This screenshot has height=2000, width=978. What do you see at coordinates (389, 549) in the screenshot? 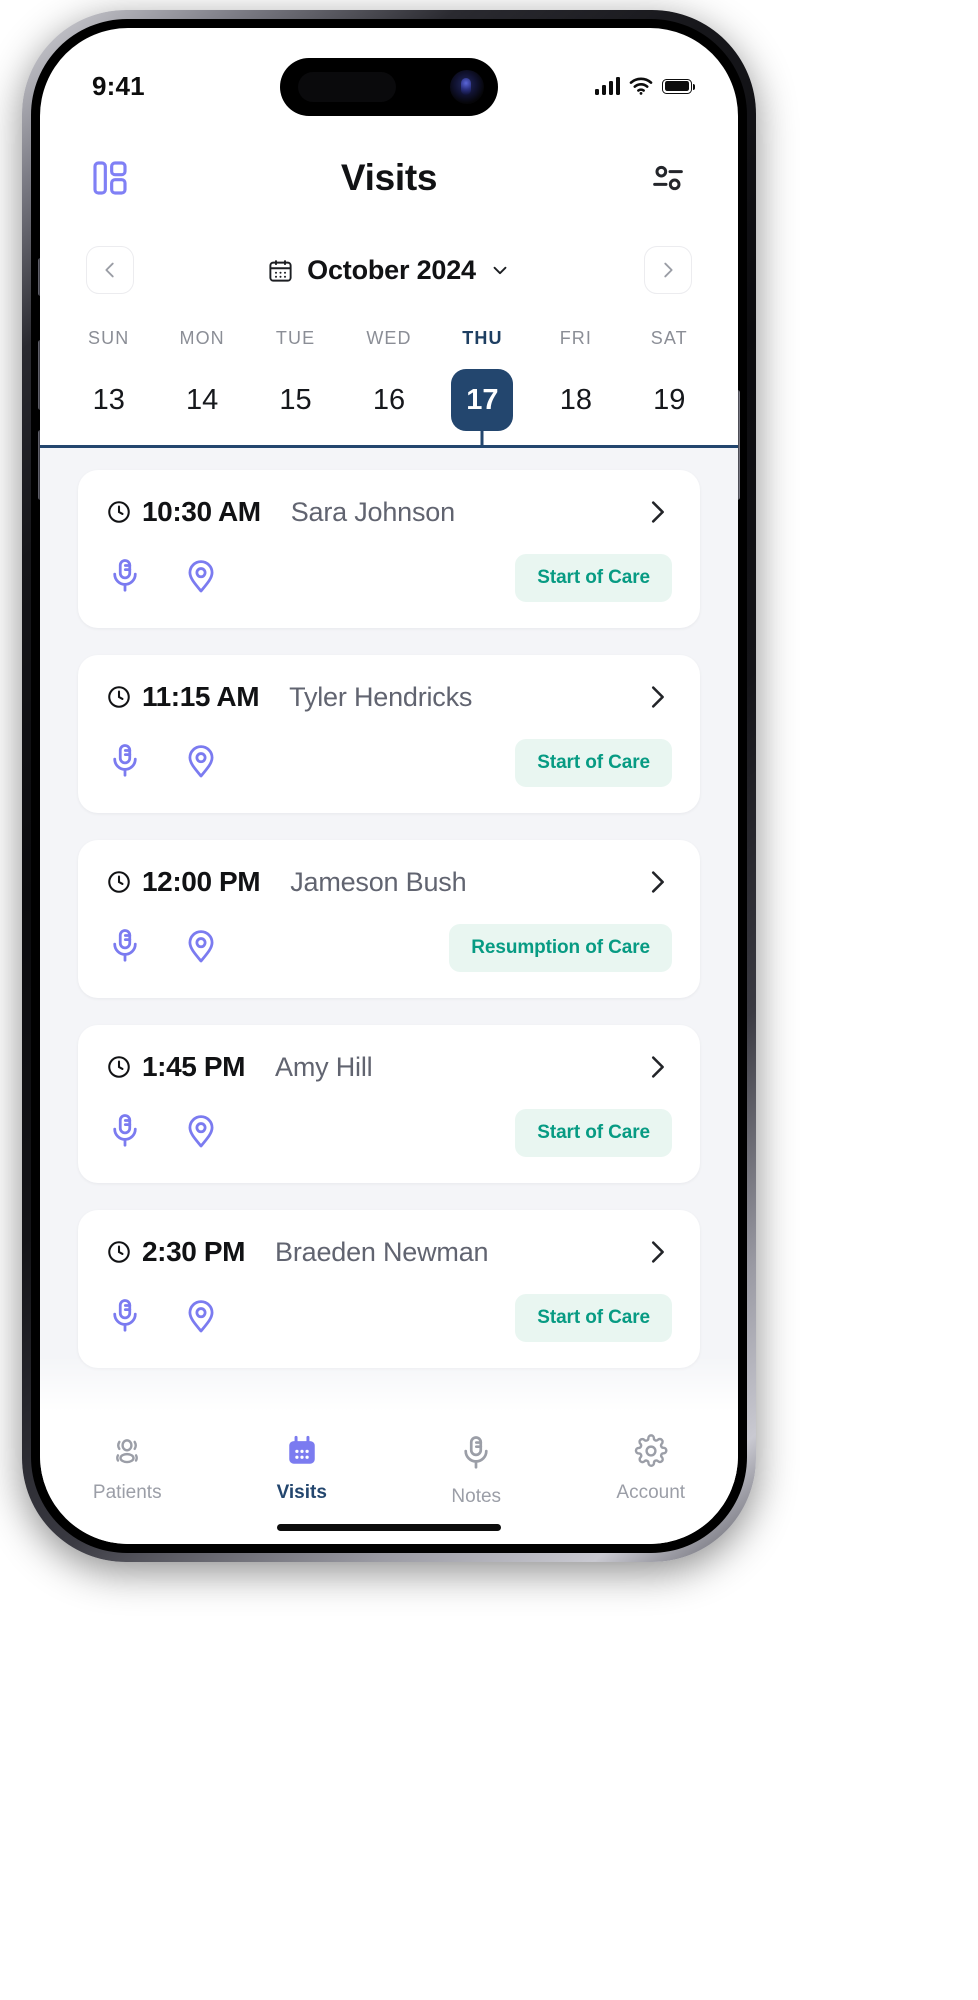
I see `visit-card: 10:30 AM Sara Johnson Start of Care` at bounding box center [389, 549].